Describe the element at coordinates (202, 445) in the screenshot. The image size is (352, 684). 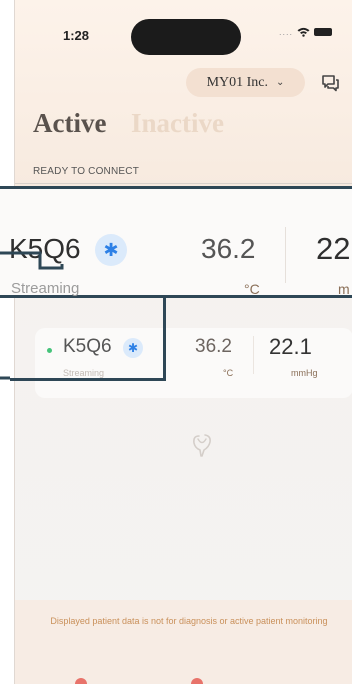
I see `logo-icon` at that location.